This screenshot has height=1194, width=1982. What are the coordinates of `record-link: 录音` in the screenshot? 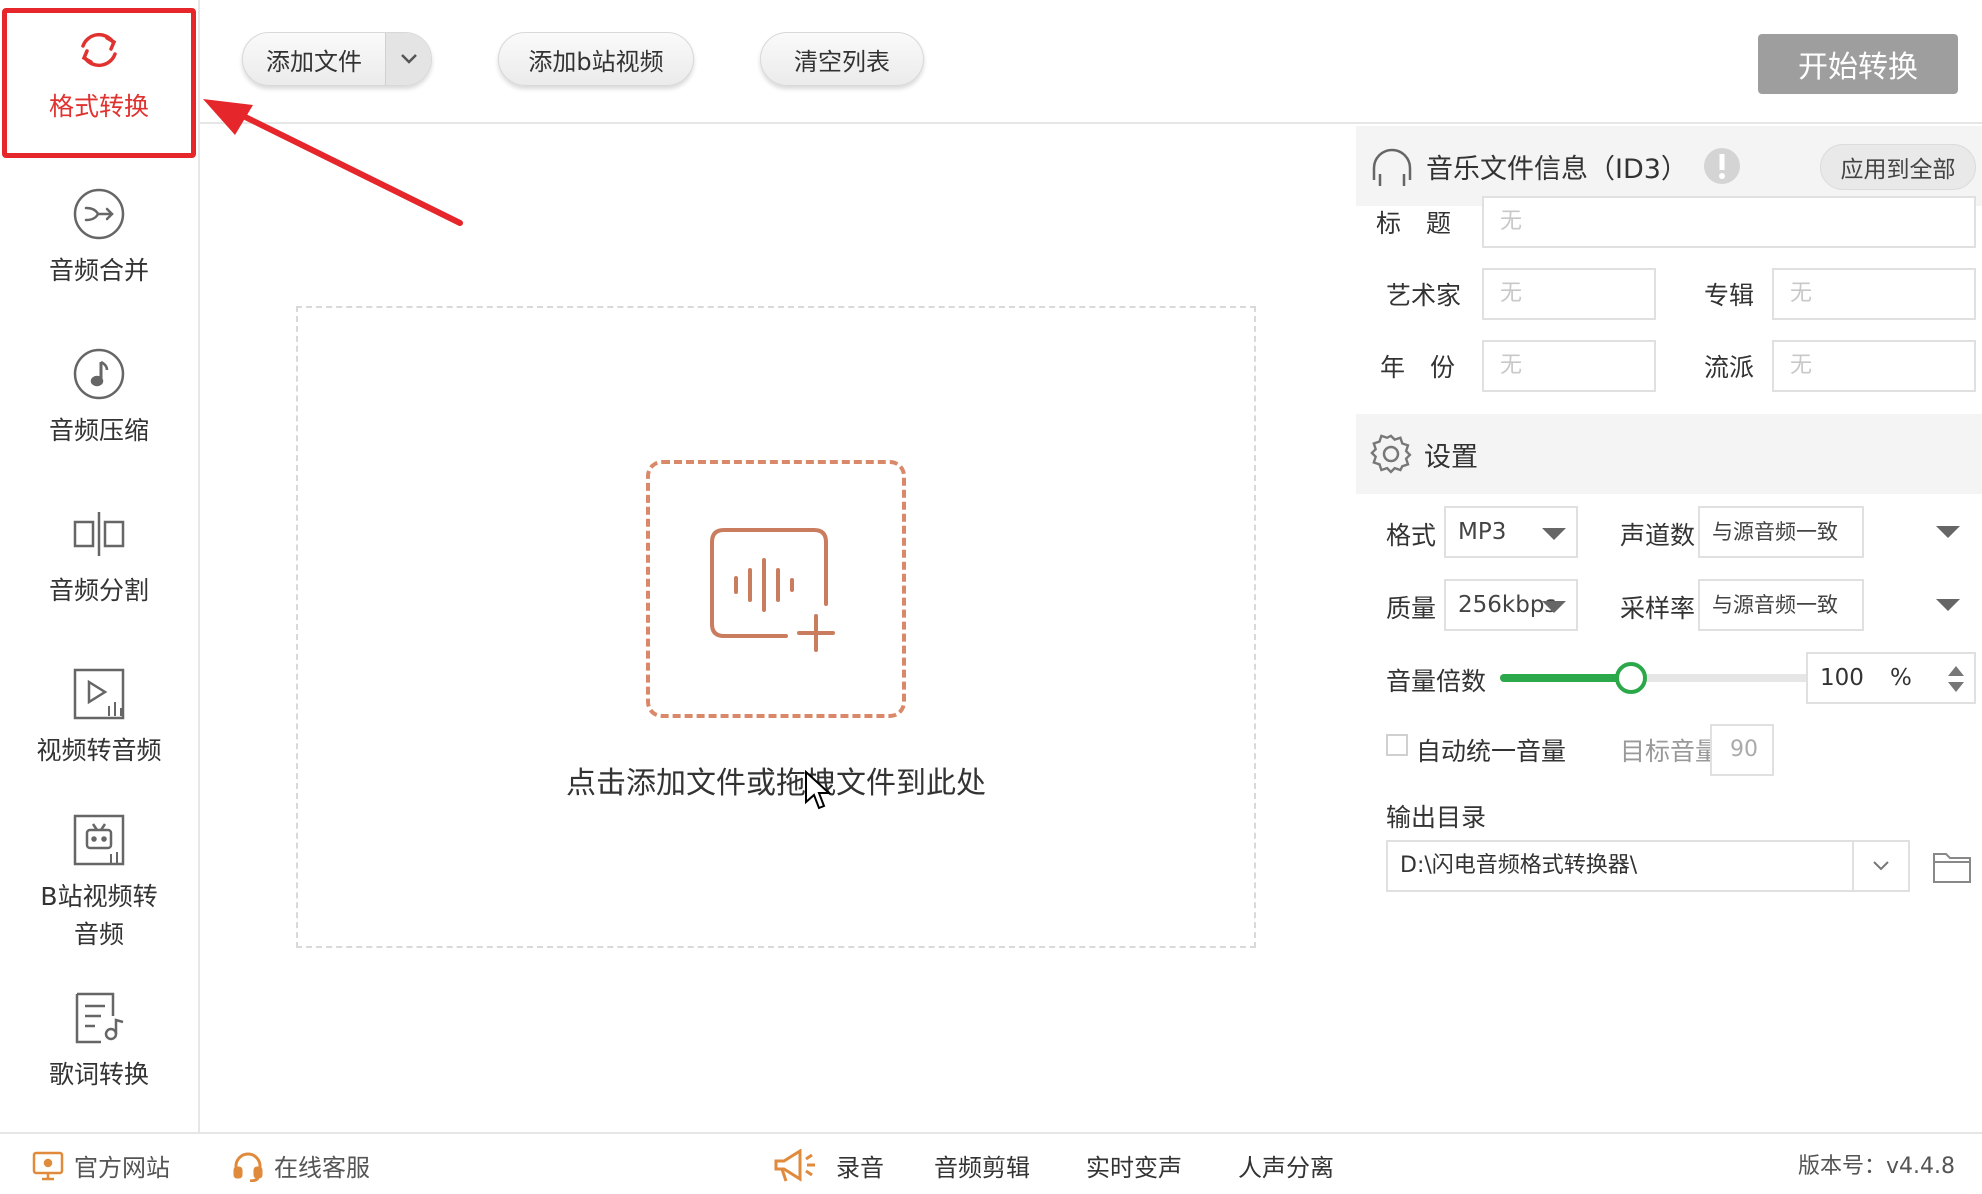 It's located at (828, 1165).